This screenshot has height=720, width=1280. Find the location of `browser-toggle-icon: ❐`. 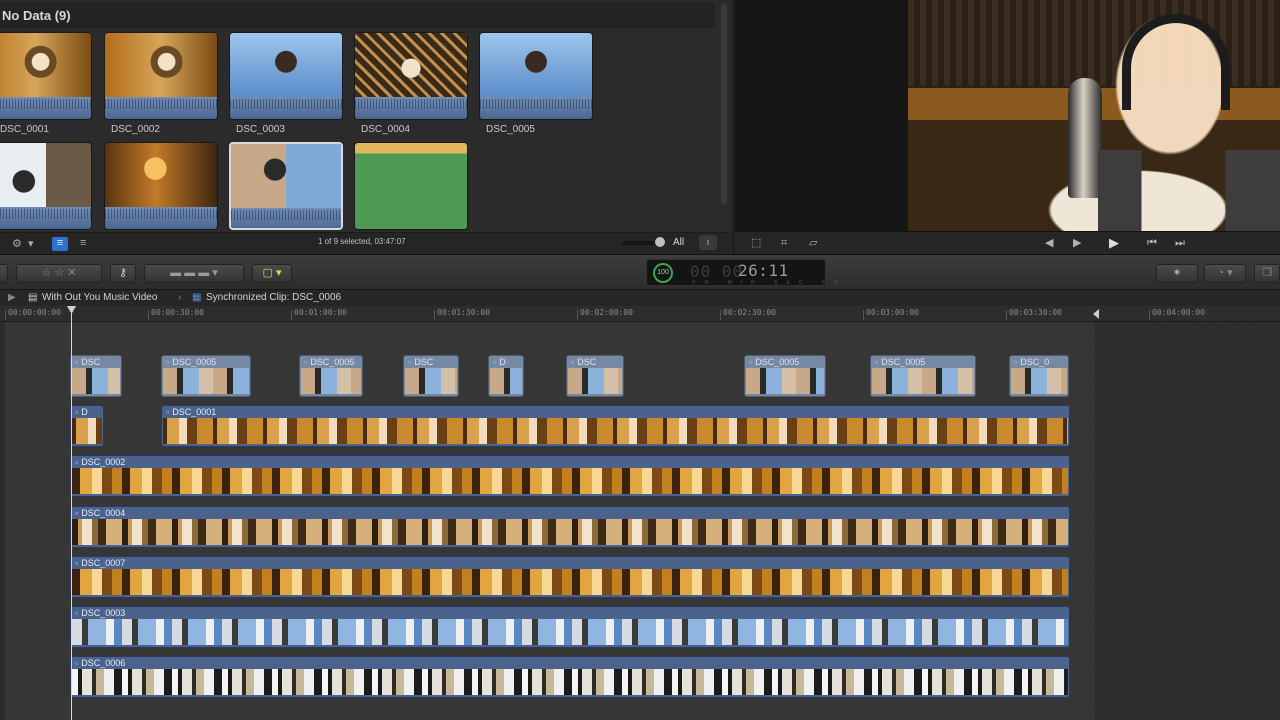

browser-toggle-icon: ❐ is located at coordinates (1267, 273).